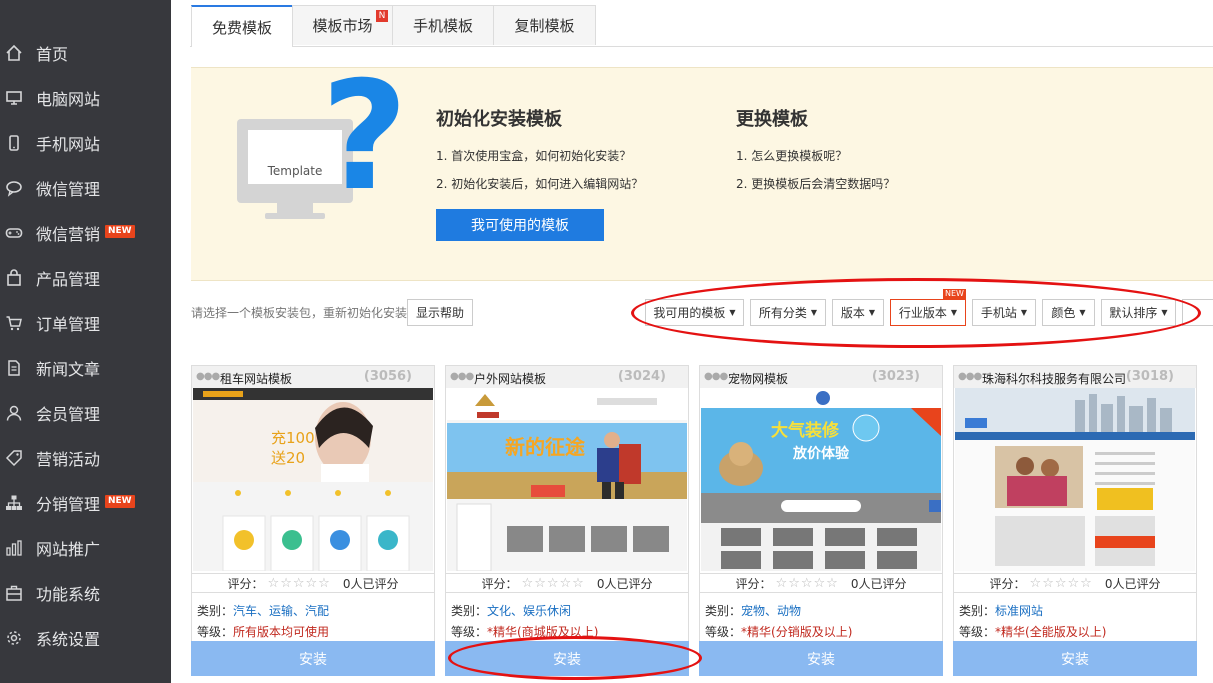  Describe the element at coordinates (85, 233) in the screenshot. I see `sidebar-item-wechat-marketing: 微信营销 NEW` at that location.